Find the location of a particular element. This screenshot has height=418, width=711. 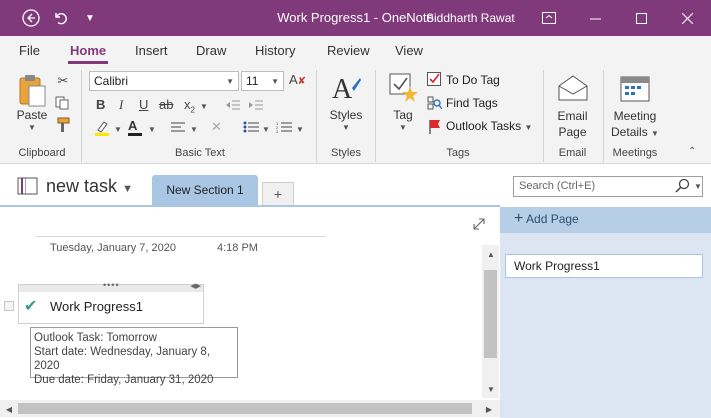

outlook-tasks-button: Outlook Tasks ▼ is located at coordinates (489, 126).